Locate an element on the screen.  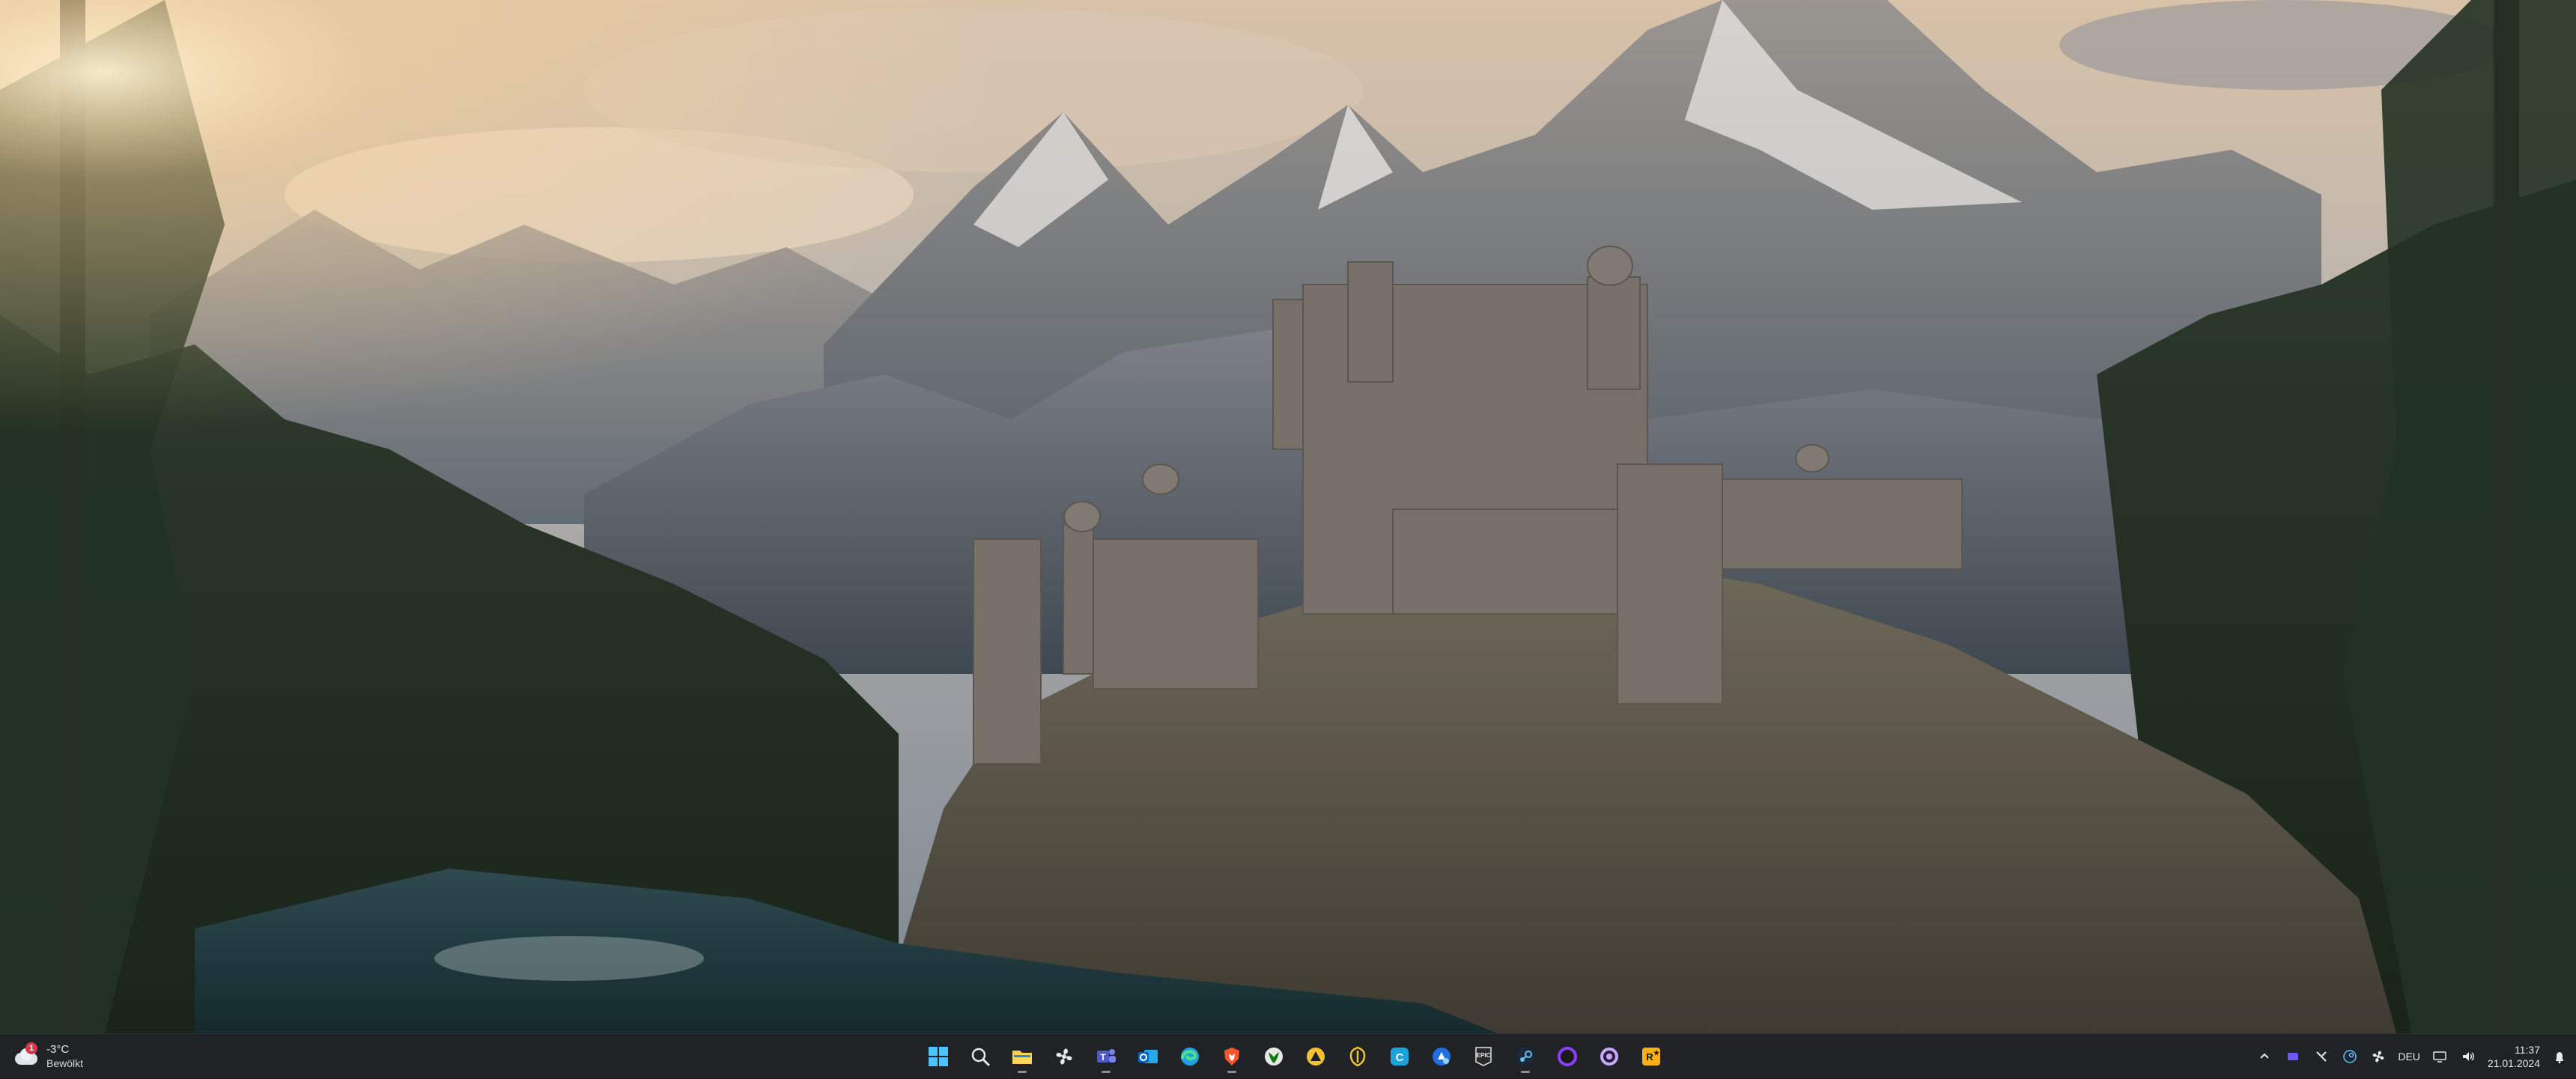
c-app-icon: C is located at coordinates (1399, 1056).